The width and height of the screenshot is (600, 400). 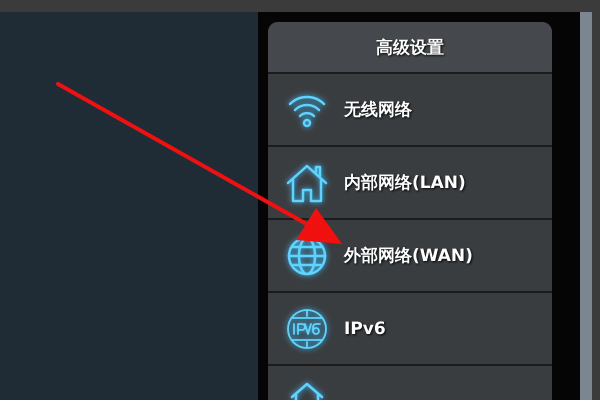 What do you see at coordinates (405, 183) in the screenshot?
I see `menu-item-label: 内部网络(LAN)` at bounding box center [405, 183].